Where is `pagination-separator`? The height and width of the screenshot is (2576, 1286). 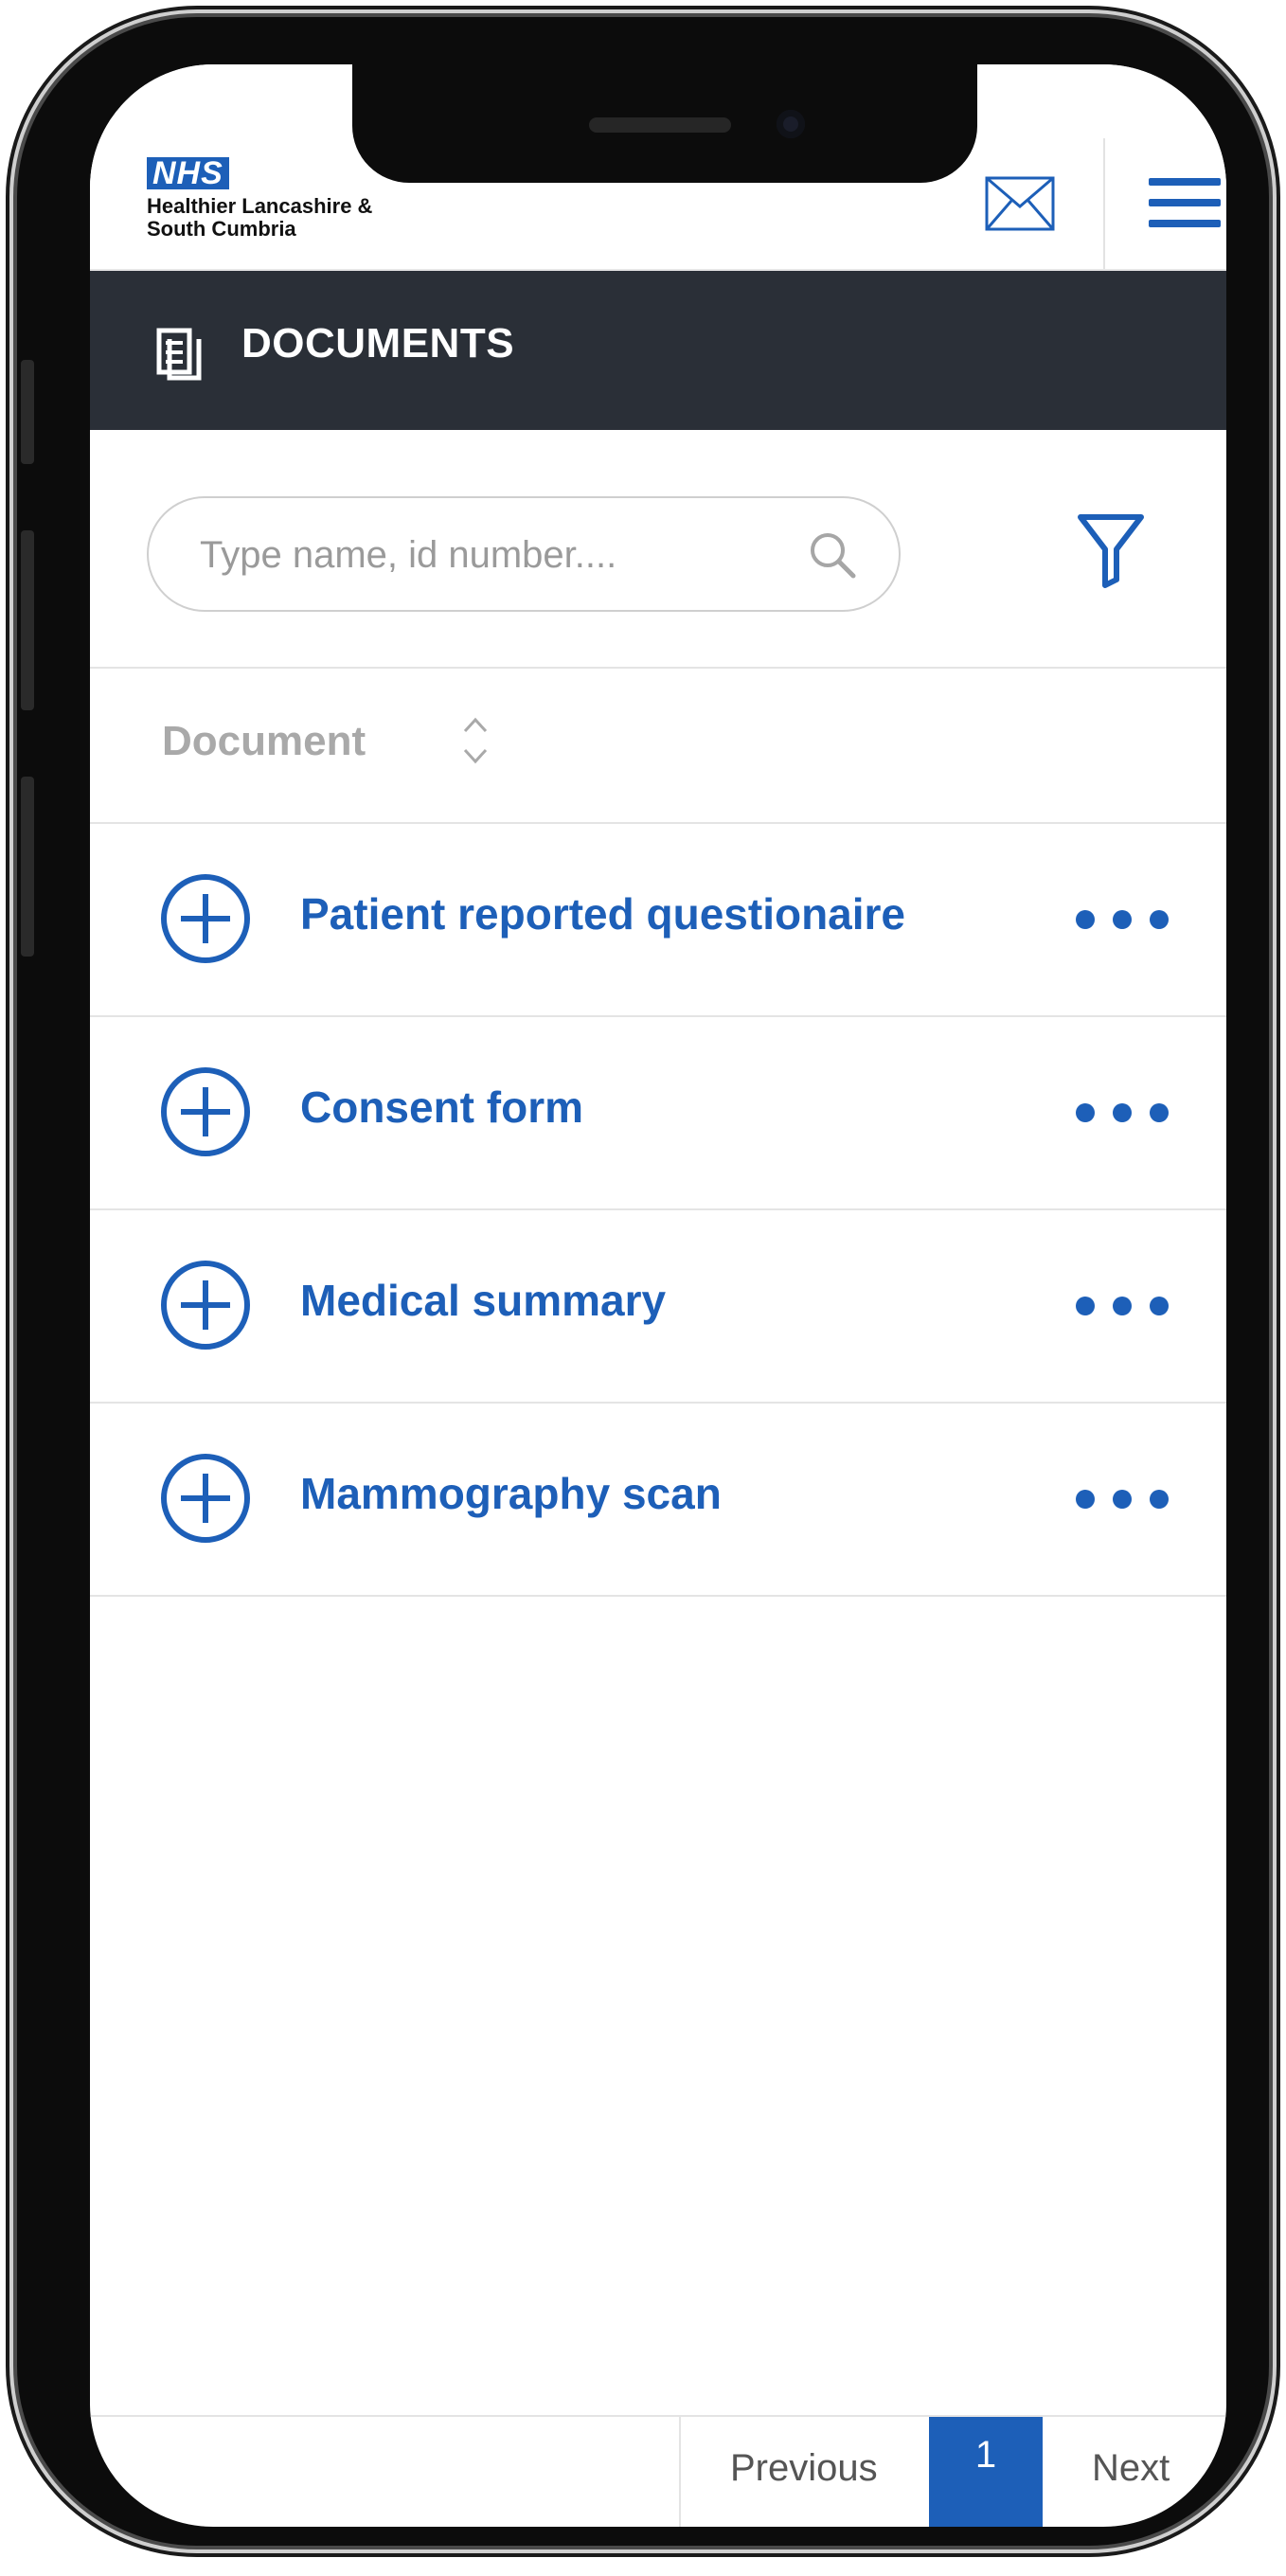 pagination-separator is located at coordinates (680, 2472).